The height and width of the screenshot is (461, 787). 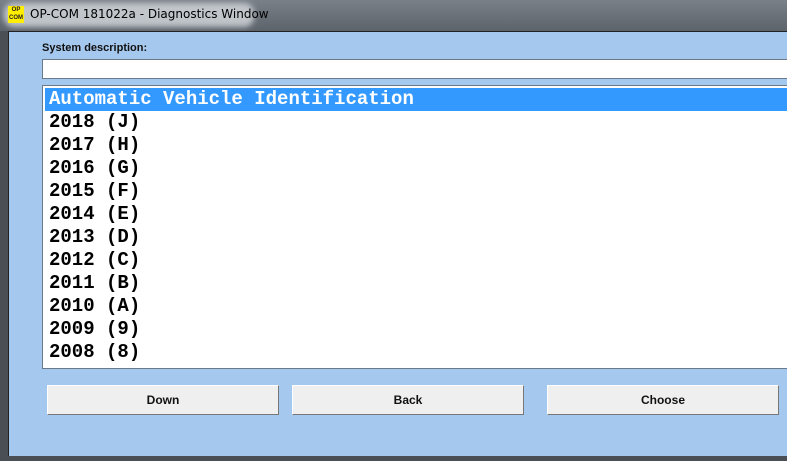 I want to click on down-button: Down, so click(x=163, y=400).